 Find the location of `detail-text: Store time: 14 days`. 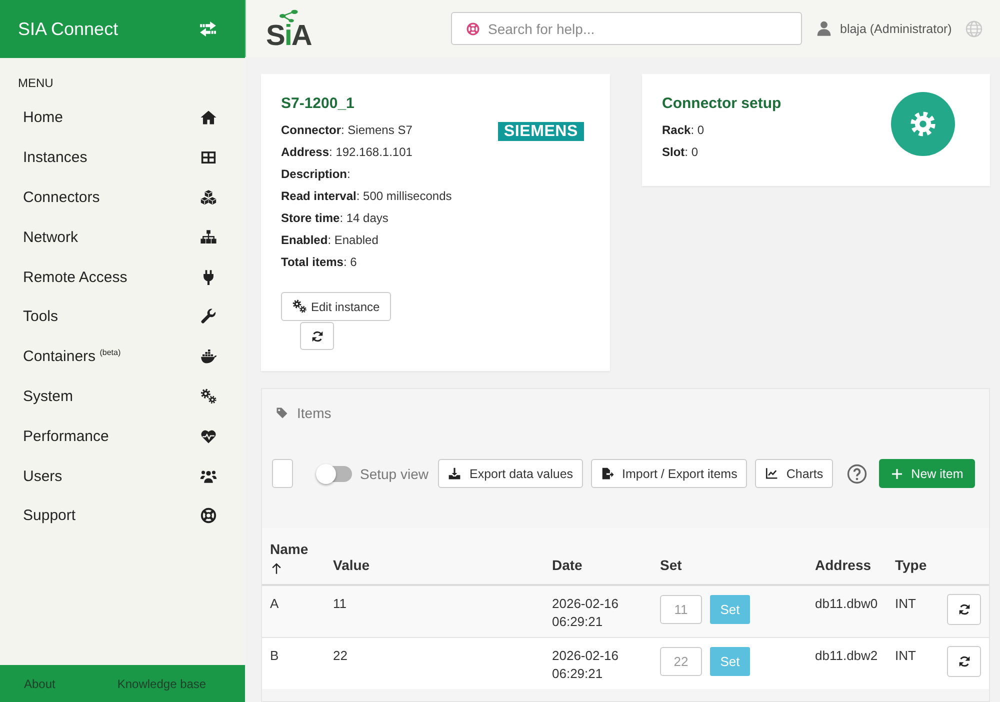

detail-text: Store time: 14 days is located at coordinates (334, 218).